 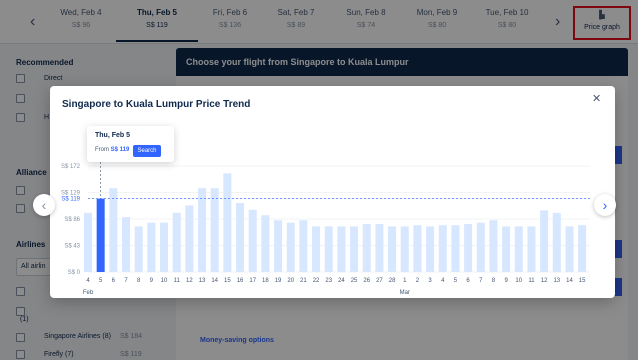 What do you see at coordinates (303, 281) in the screenshot?
I see `x-tick-label: 21` at bounding box center [303, 281].